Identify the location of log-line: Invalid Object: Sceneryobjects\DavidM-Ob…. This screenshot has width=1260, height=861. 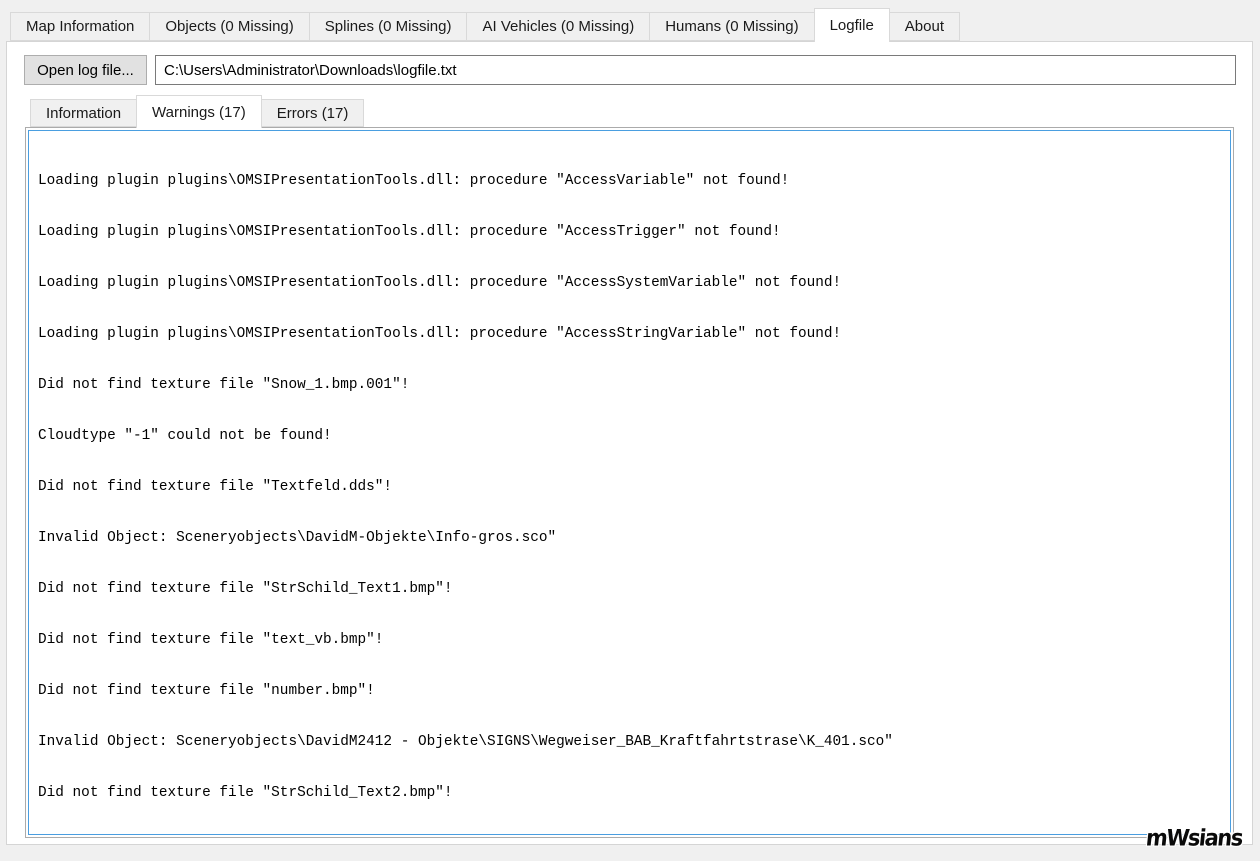
(297, 538).